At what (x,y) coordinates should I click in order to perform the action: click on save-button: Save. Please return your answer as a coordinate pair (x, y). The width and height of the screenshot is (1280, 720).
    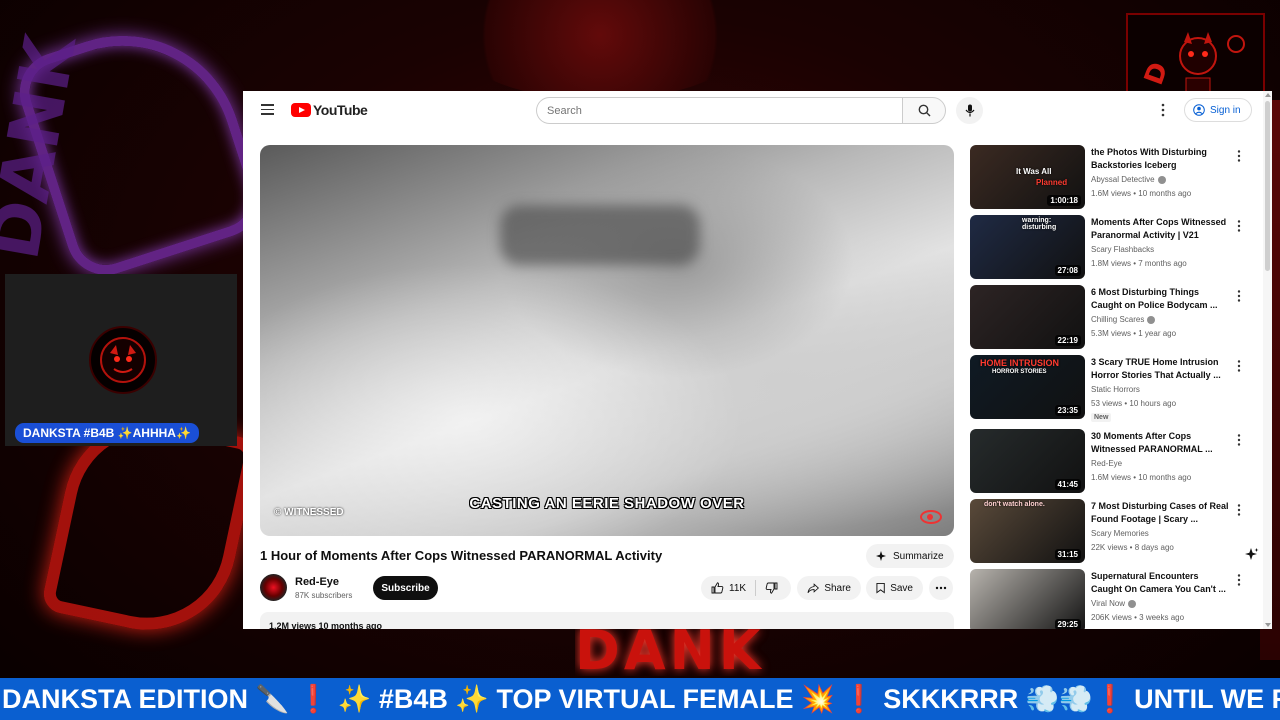
    Looking at the image, I should click on (894, 588).